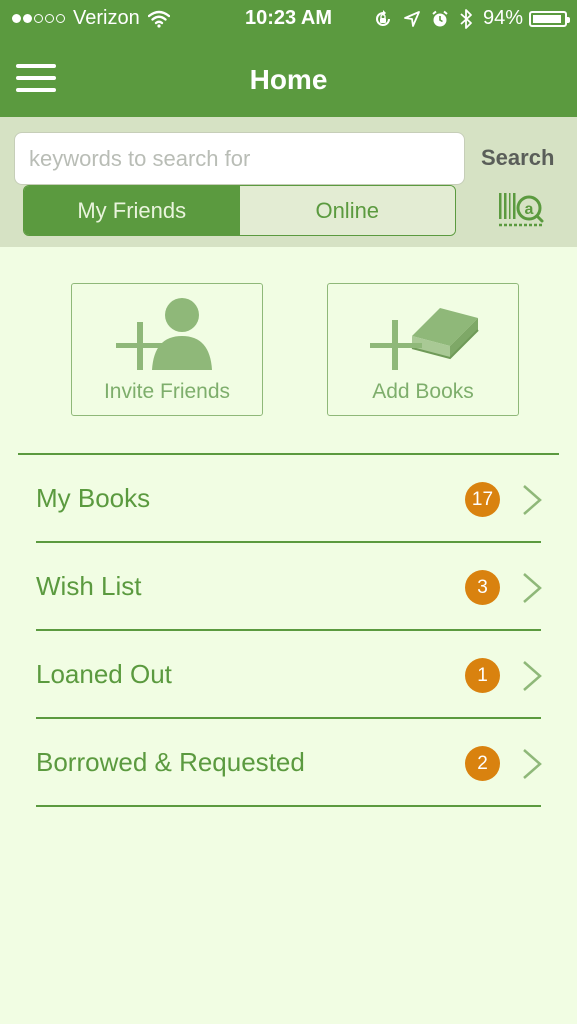 The width and height of the screenshot is (577, 1024). I want to click on bluetooth-icon, so click(466, 18).